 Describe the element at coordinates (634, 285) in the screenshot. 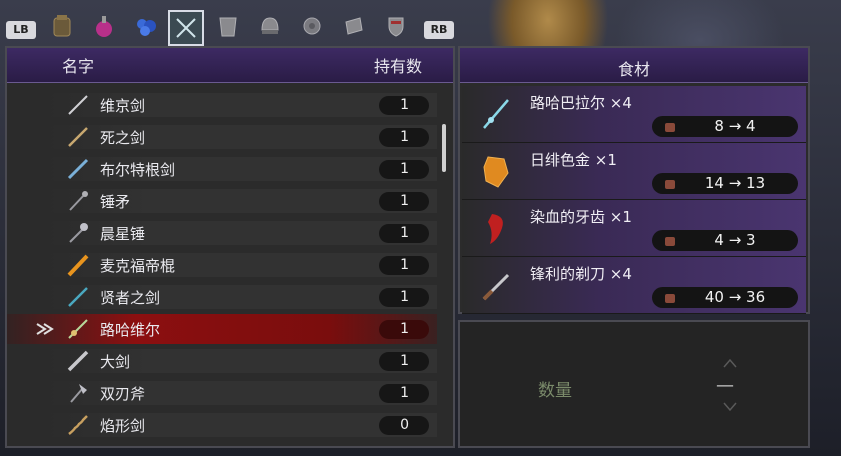

I see `ingredient-row: 锋利的剃刀 ×4 40 → 36` at that location.